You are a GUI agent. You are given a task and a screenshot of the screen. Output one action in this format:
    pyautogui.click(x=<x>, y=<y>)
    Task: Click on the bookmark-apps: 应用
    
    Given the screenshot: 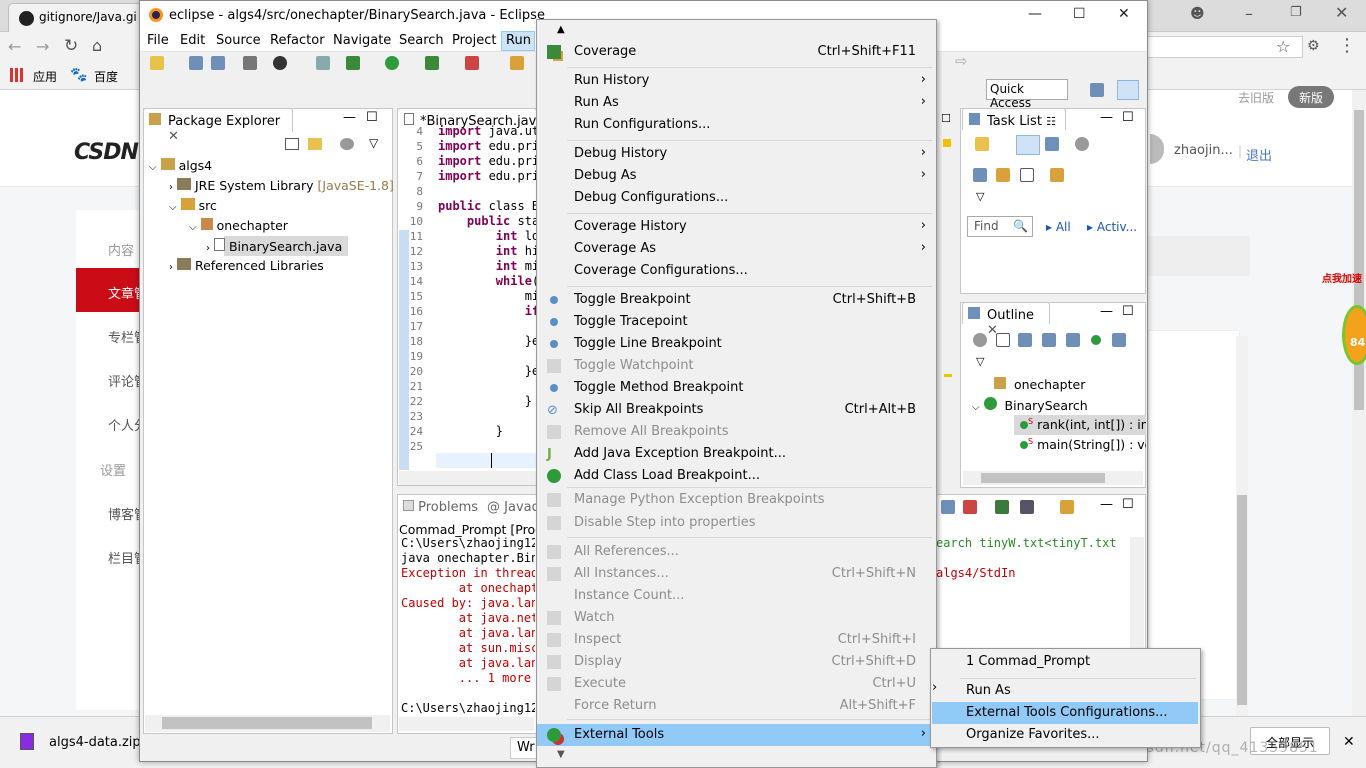 What is the action you would take?
    pyautogui.click(x=45, y=76)
    